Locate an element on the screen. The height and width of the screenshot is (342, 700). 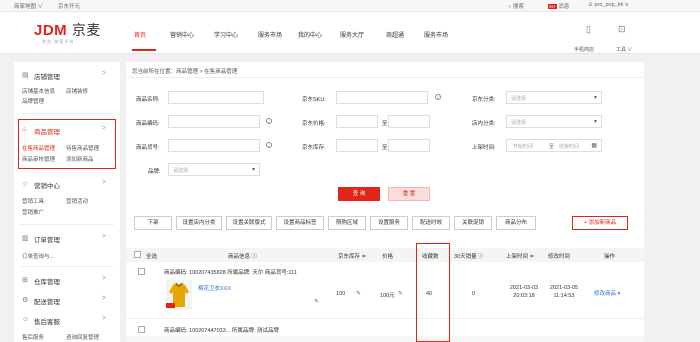
select-all-checkbox is located at coordinates (137, 254).